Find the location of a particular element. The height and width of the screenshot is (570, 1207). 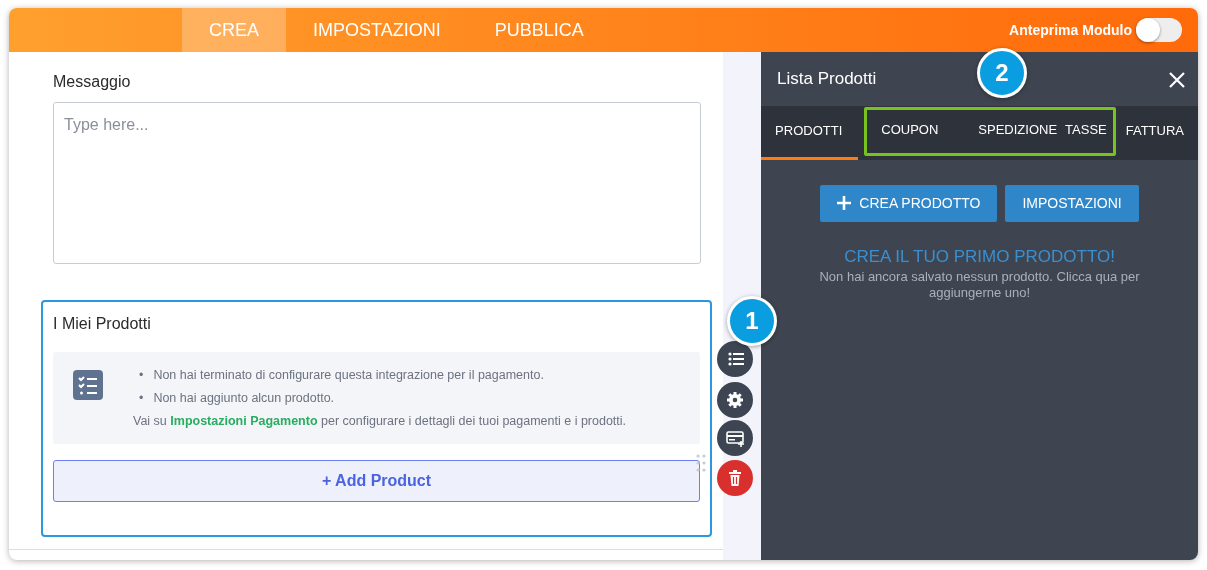

checklist-icon is located at coordinates (88, 385).